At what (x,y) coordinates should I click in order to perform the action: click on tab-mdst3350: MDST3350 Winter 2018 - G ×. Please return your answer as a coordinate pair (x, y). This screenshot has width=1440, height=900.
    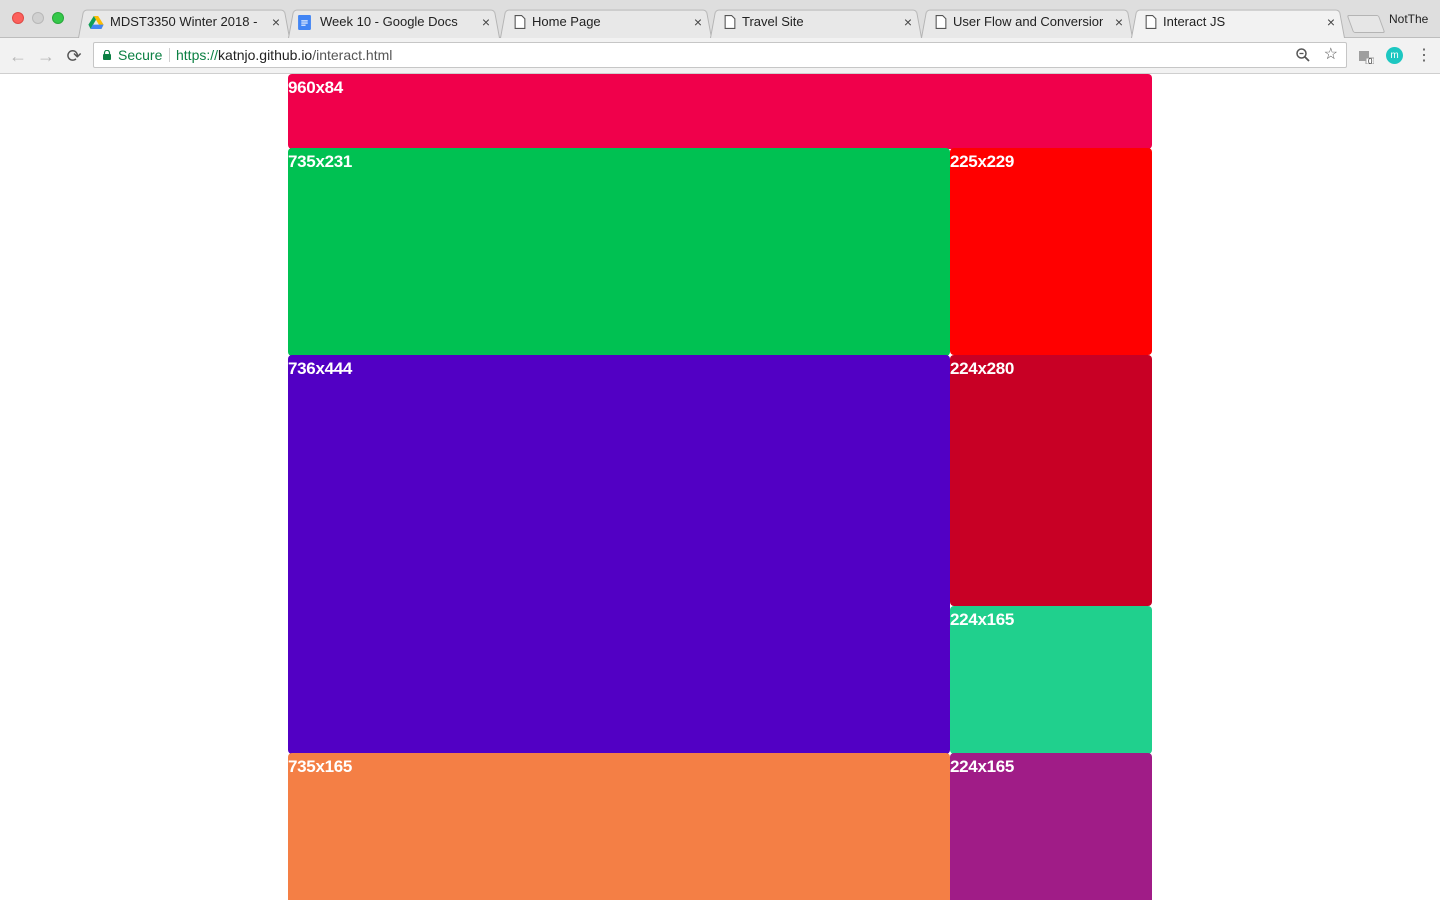
    Looking at the image, I should click on (184, 23).